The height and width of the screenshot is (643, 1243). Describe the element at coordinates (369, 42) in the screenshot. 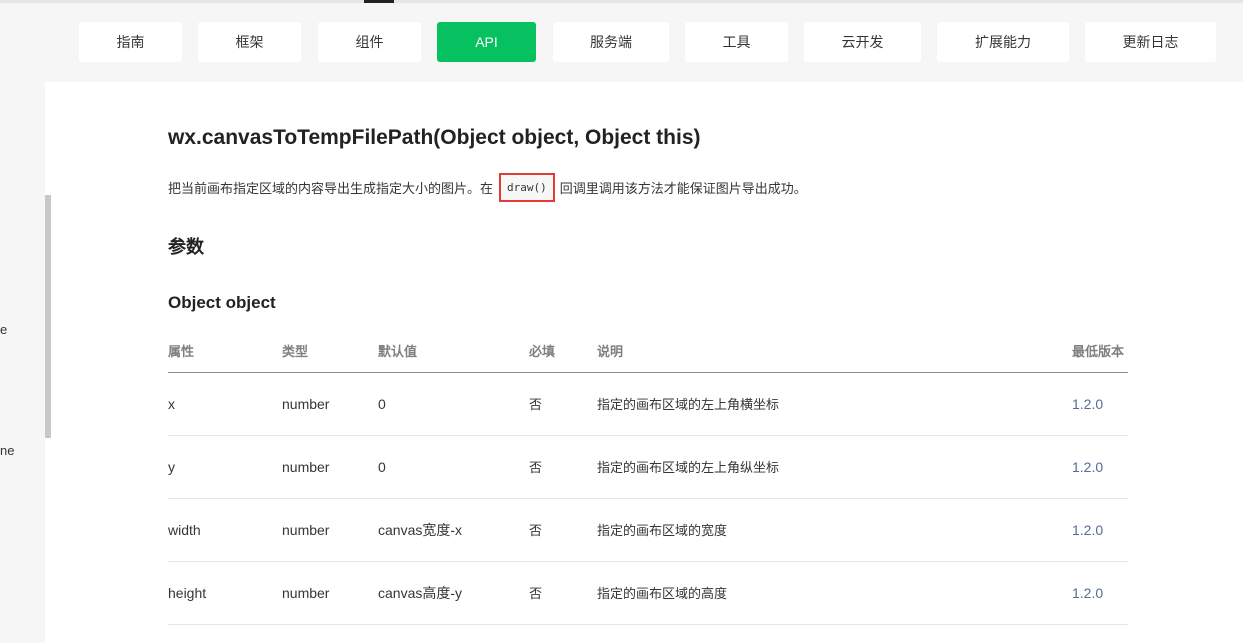

I see `tab-components: 组件` at that location.